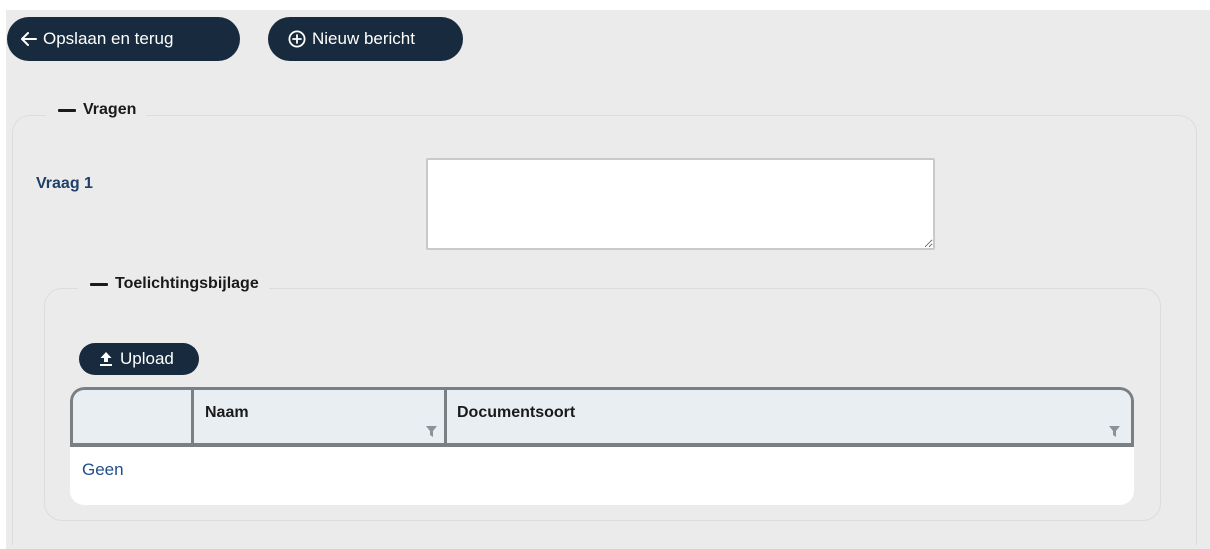  What do you see at coordinates (106, 359) in the screenshot?
I see `upload-icon` at bounding box center [106, 359].